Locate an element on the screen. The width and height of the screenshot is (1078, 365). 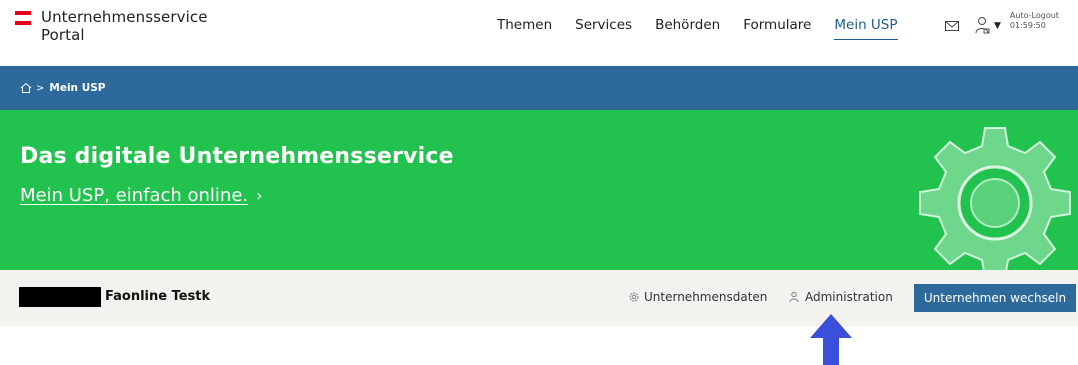
portal-logo: Unternehmensservice Portal is located at coordinates (111, 26).